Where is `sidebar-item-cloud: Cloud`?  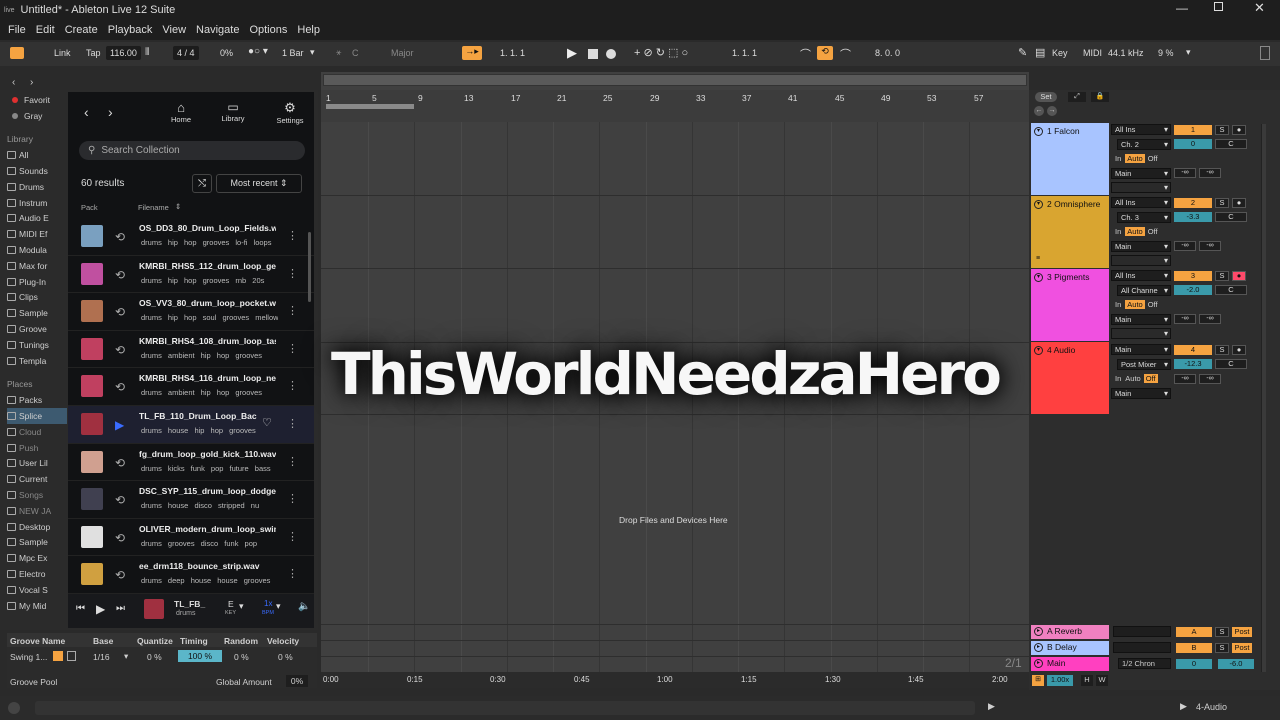
sidebar-item-cloud: Cloud is located at coordinates (37, 432).